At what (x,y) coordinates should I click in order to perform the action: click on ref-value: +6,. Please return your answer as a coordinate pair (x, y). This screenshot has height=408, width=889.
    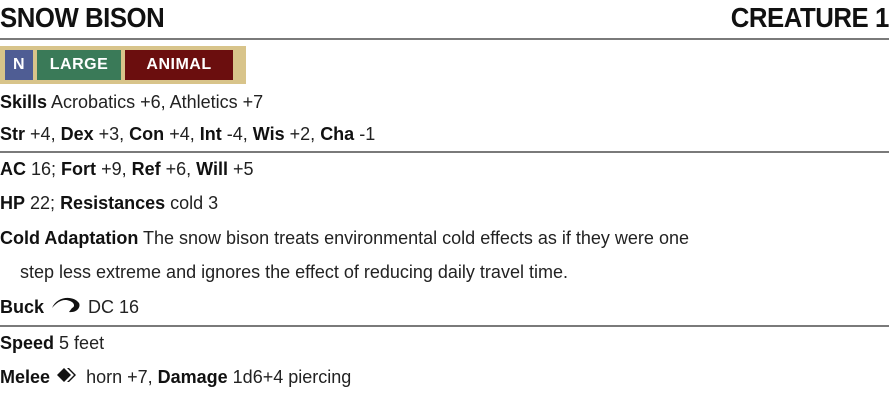
    Looking at the image, I should click on (181, 169).